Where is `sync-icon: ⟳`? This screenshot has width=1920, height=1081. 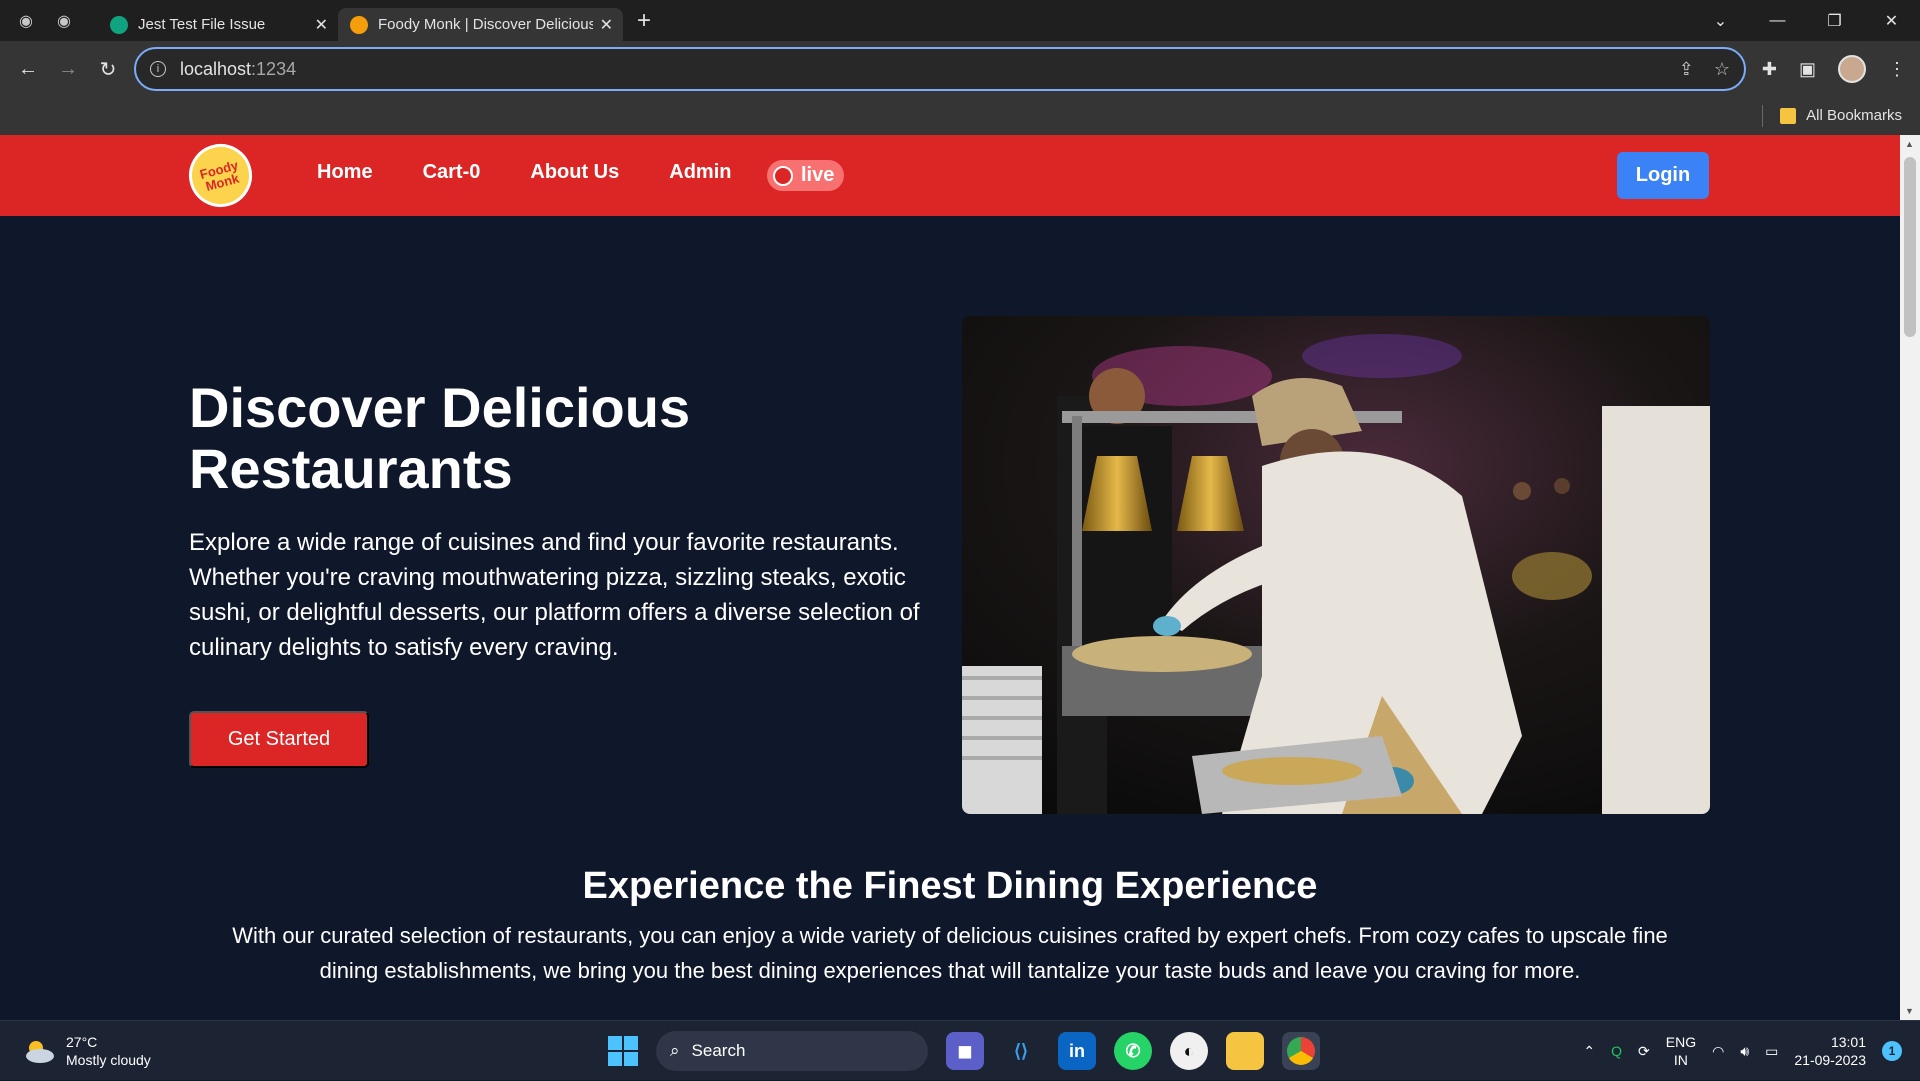 sync-icon: ⟳ is located at coordinates (1644, 1051).